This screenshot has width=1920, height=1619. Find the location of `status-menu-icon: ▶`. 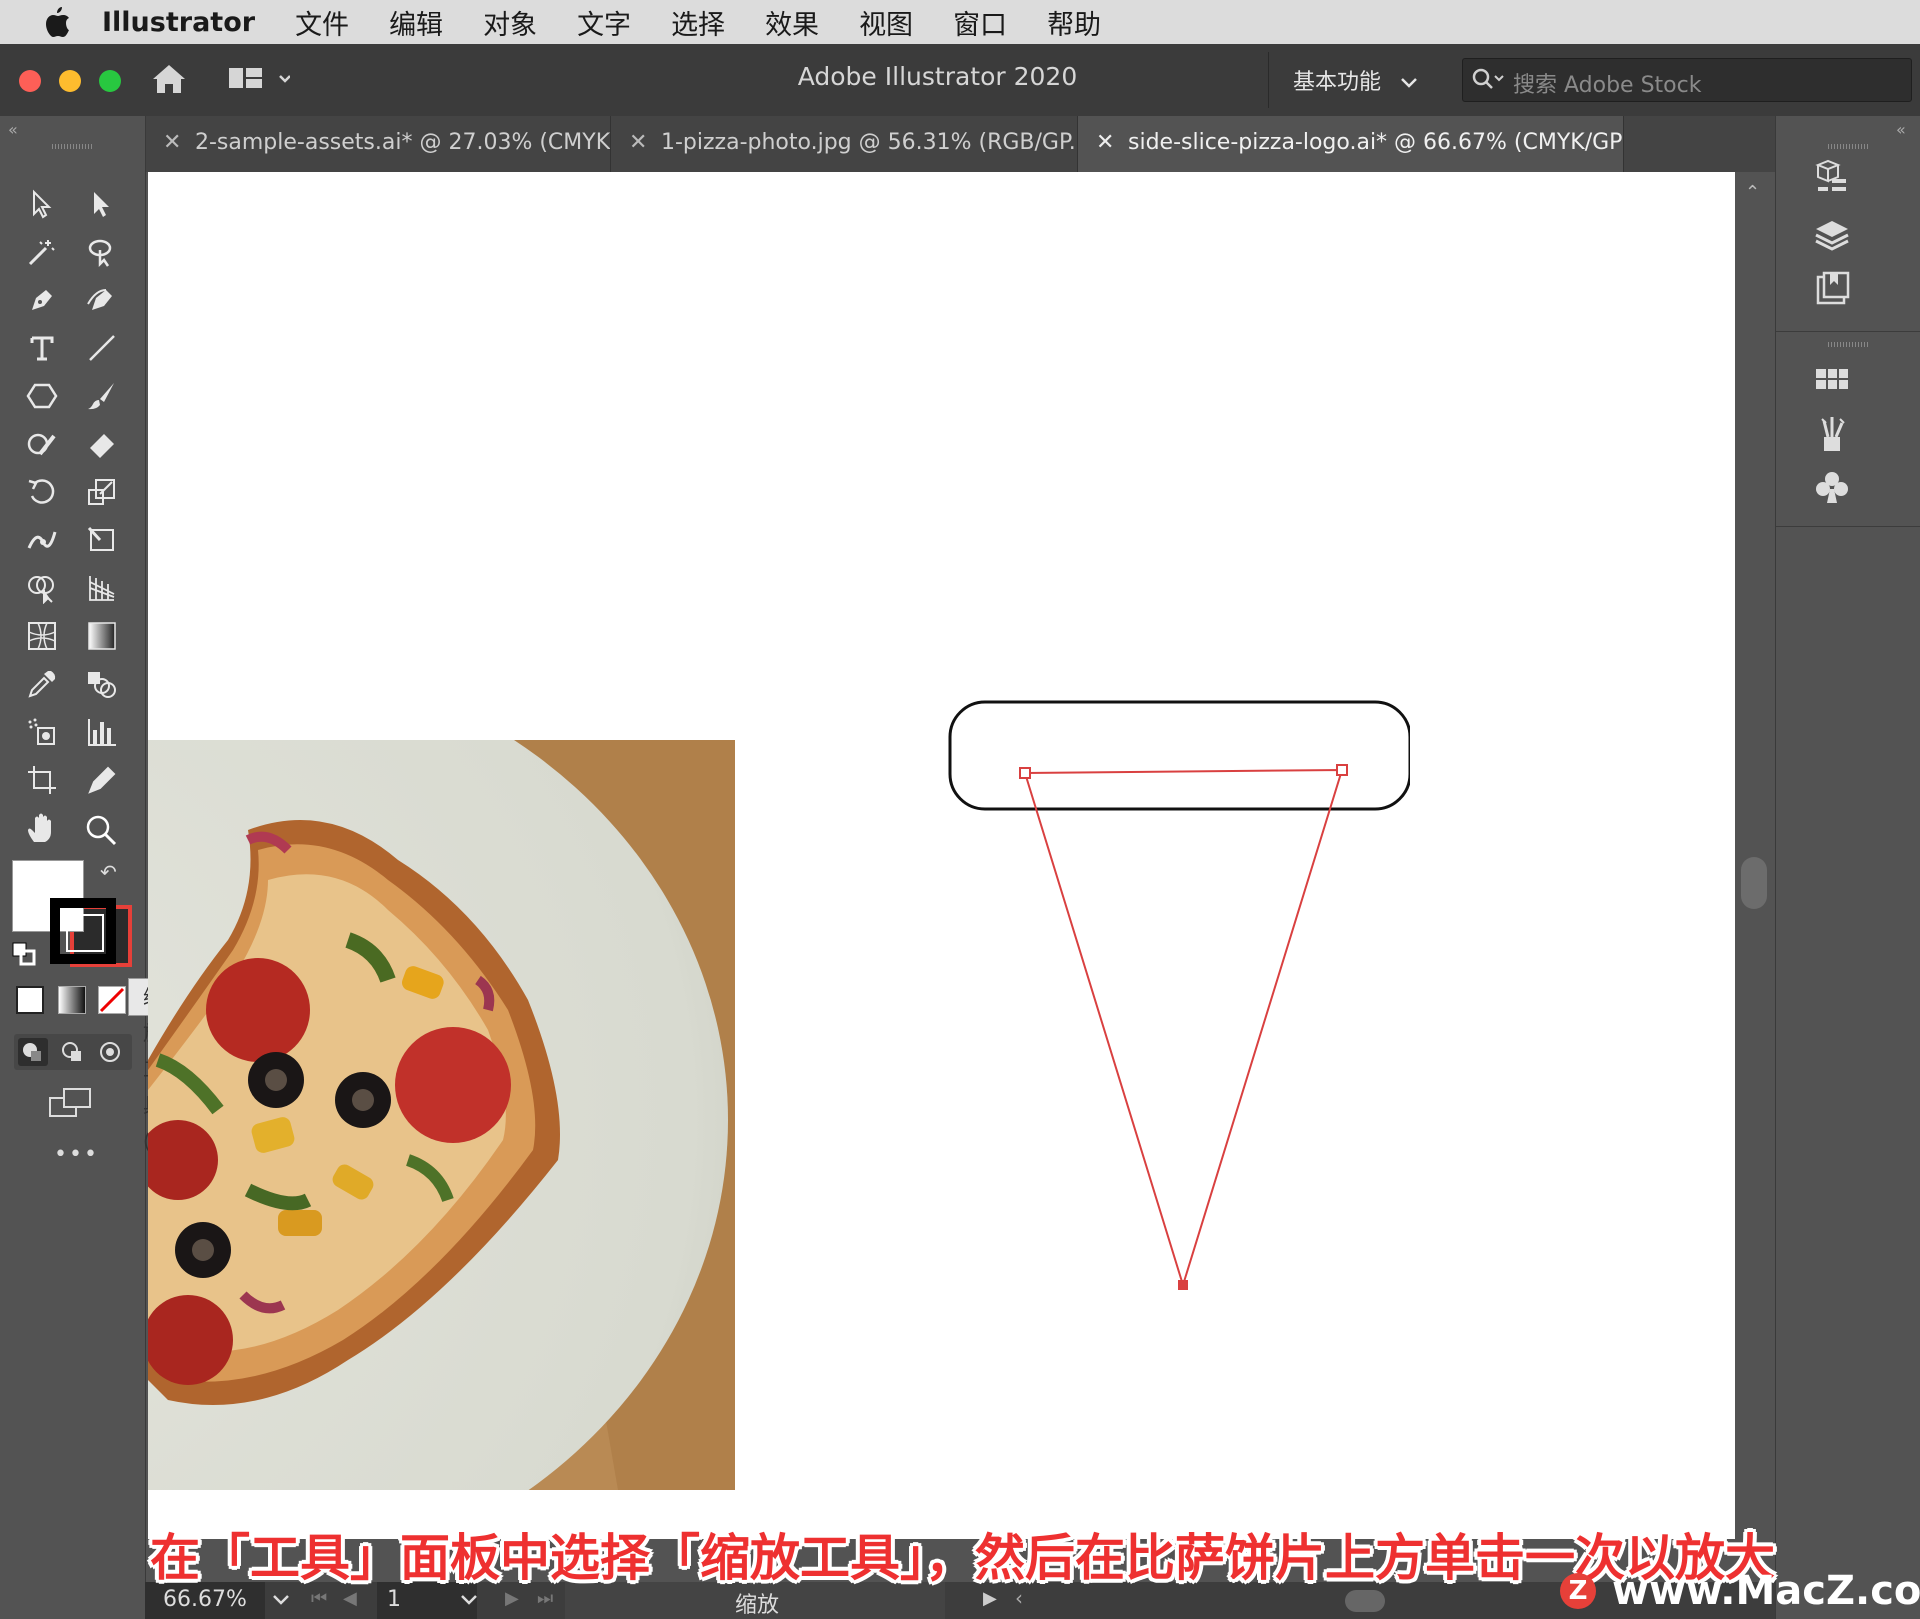

status-menu-icon: ▶ is located at coordinates (990, 1598).